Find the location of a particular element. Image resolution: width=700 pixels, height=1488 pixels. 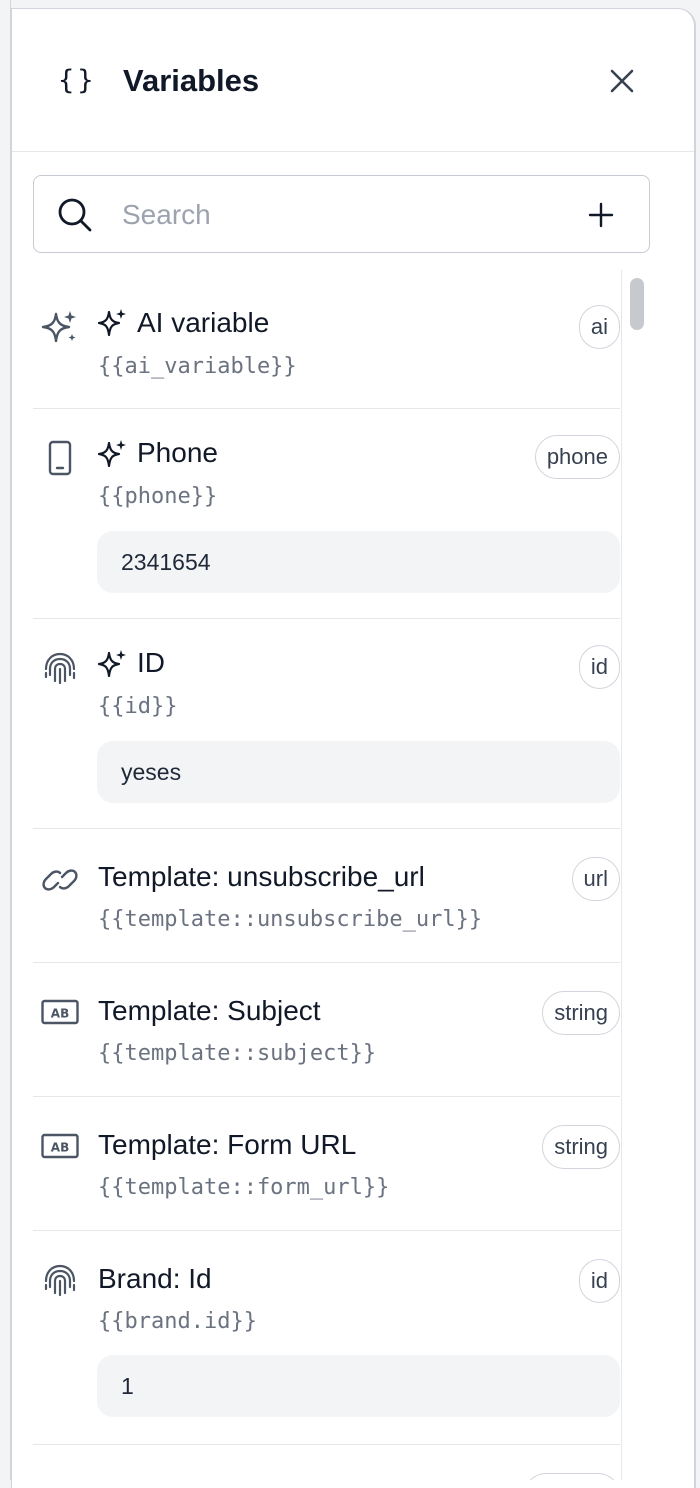

scrollbar-track is located at coordinates (621, 875).